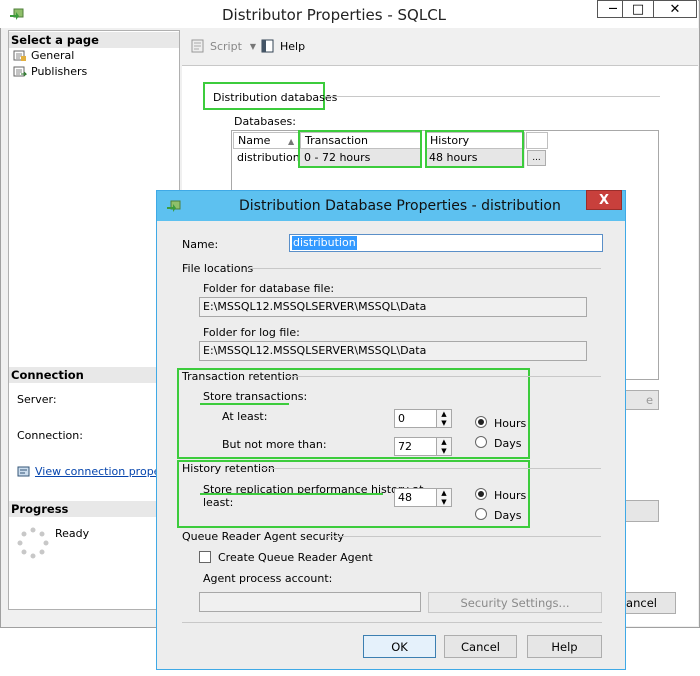 The image size is (700, 676). Describe the element at coordinates (53, 55) in the screenshot. I see `page-item-label: General` at that location.